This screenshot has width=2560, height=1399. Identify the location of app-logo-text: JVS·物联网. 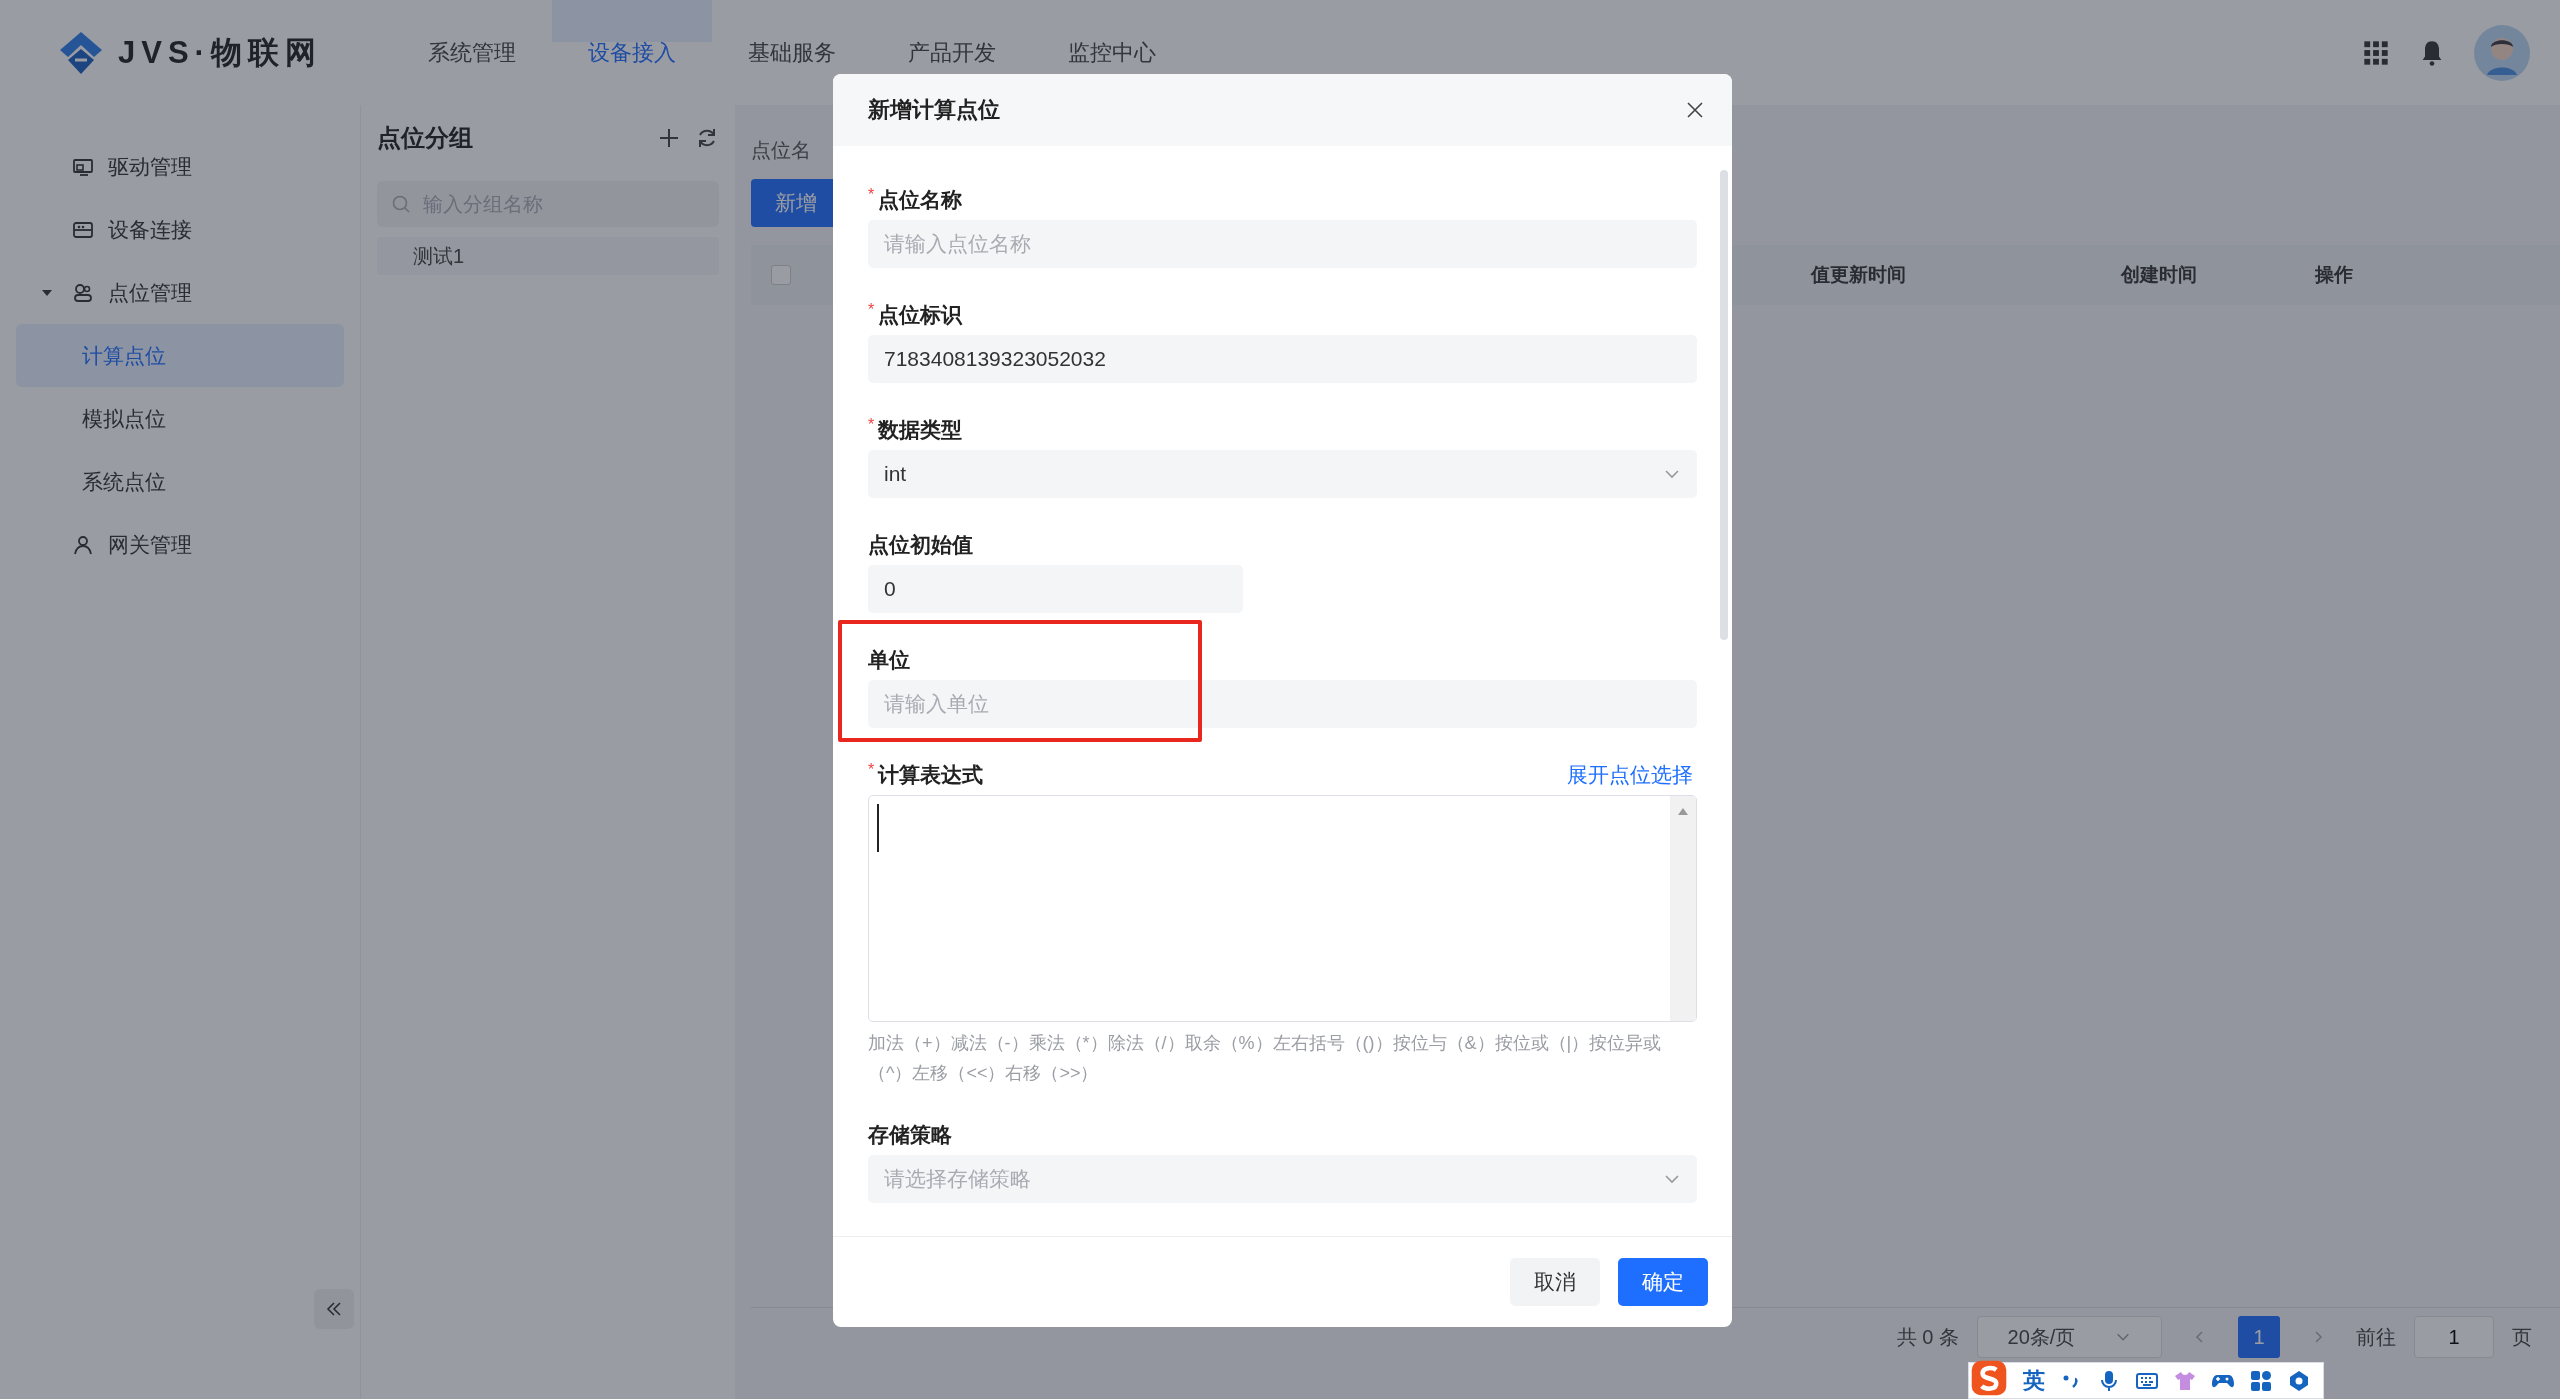
(220, 52).